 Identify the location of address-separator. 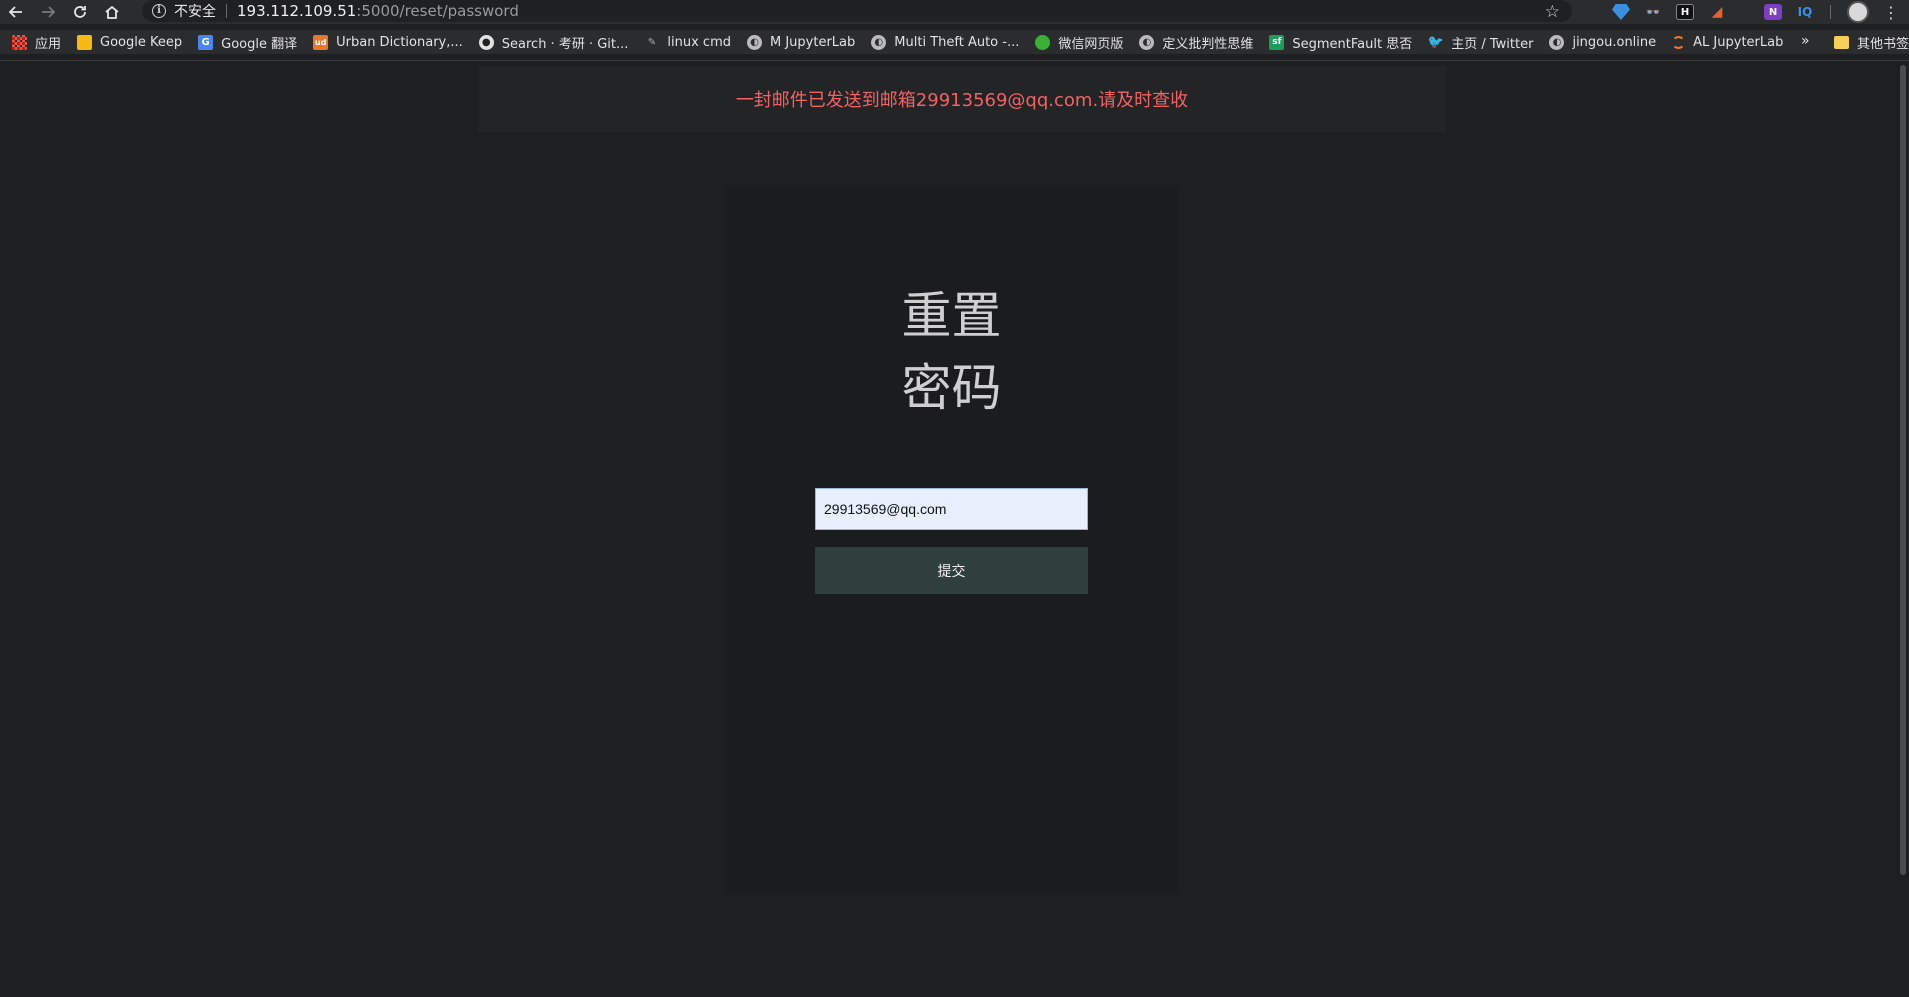
(226, 11).